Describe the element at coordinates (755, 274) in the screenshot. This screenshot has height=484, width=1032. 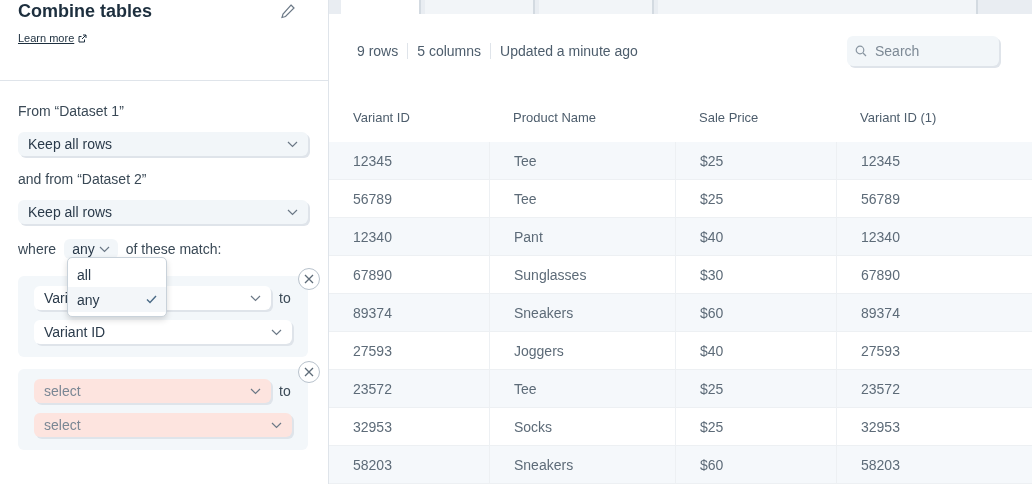
I see `table-cell: $30` at that location.